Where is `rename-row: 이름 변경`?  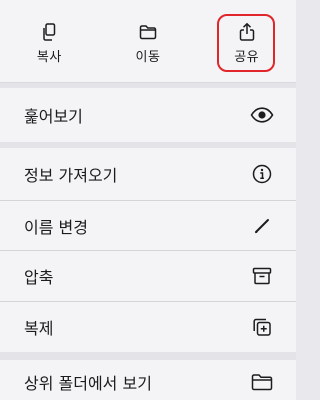 rename-row: 이름 변경 is located at coordinates (148, 225).